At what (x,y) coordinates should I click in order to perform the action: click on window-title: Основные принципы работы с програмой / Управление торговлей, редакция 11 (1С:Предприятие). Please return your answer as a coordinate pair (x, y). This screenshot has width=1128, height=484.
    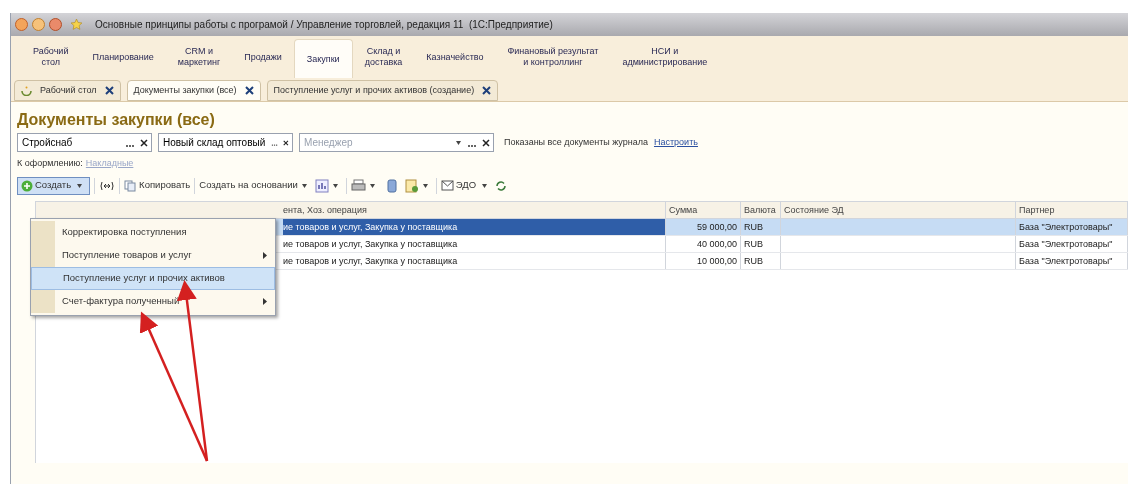
    Looking at the image, I should click on (324, 25).